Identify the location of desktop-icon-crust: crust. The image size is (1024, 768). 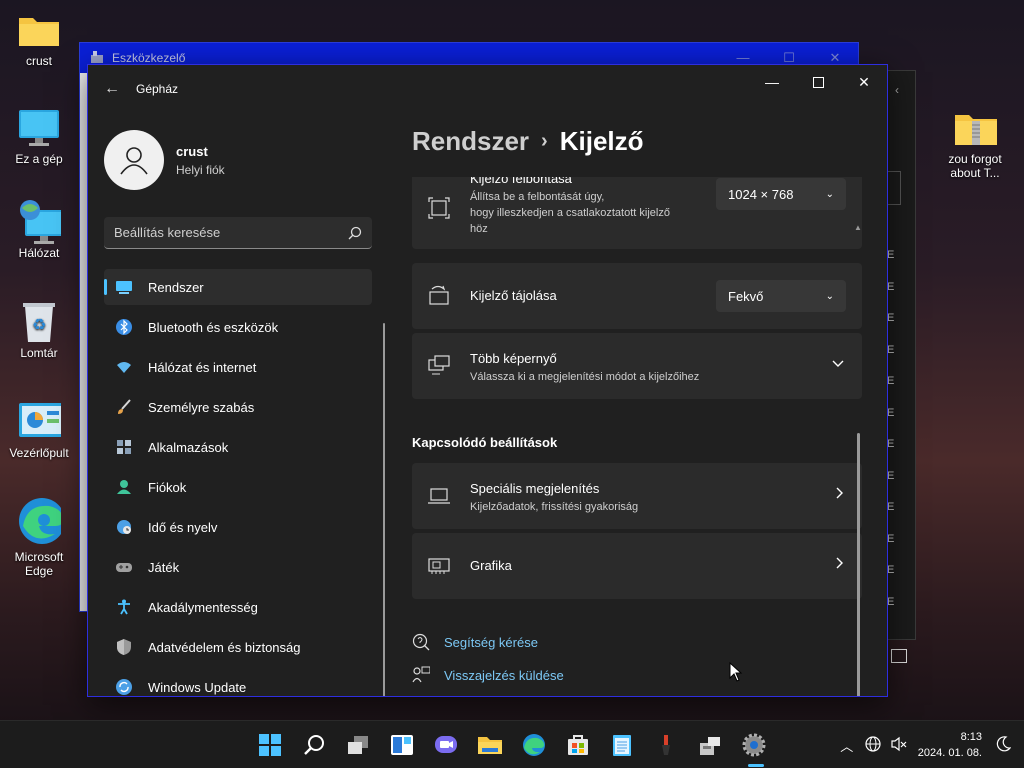
(39, 39).